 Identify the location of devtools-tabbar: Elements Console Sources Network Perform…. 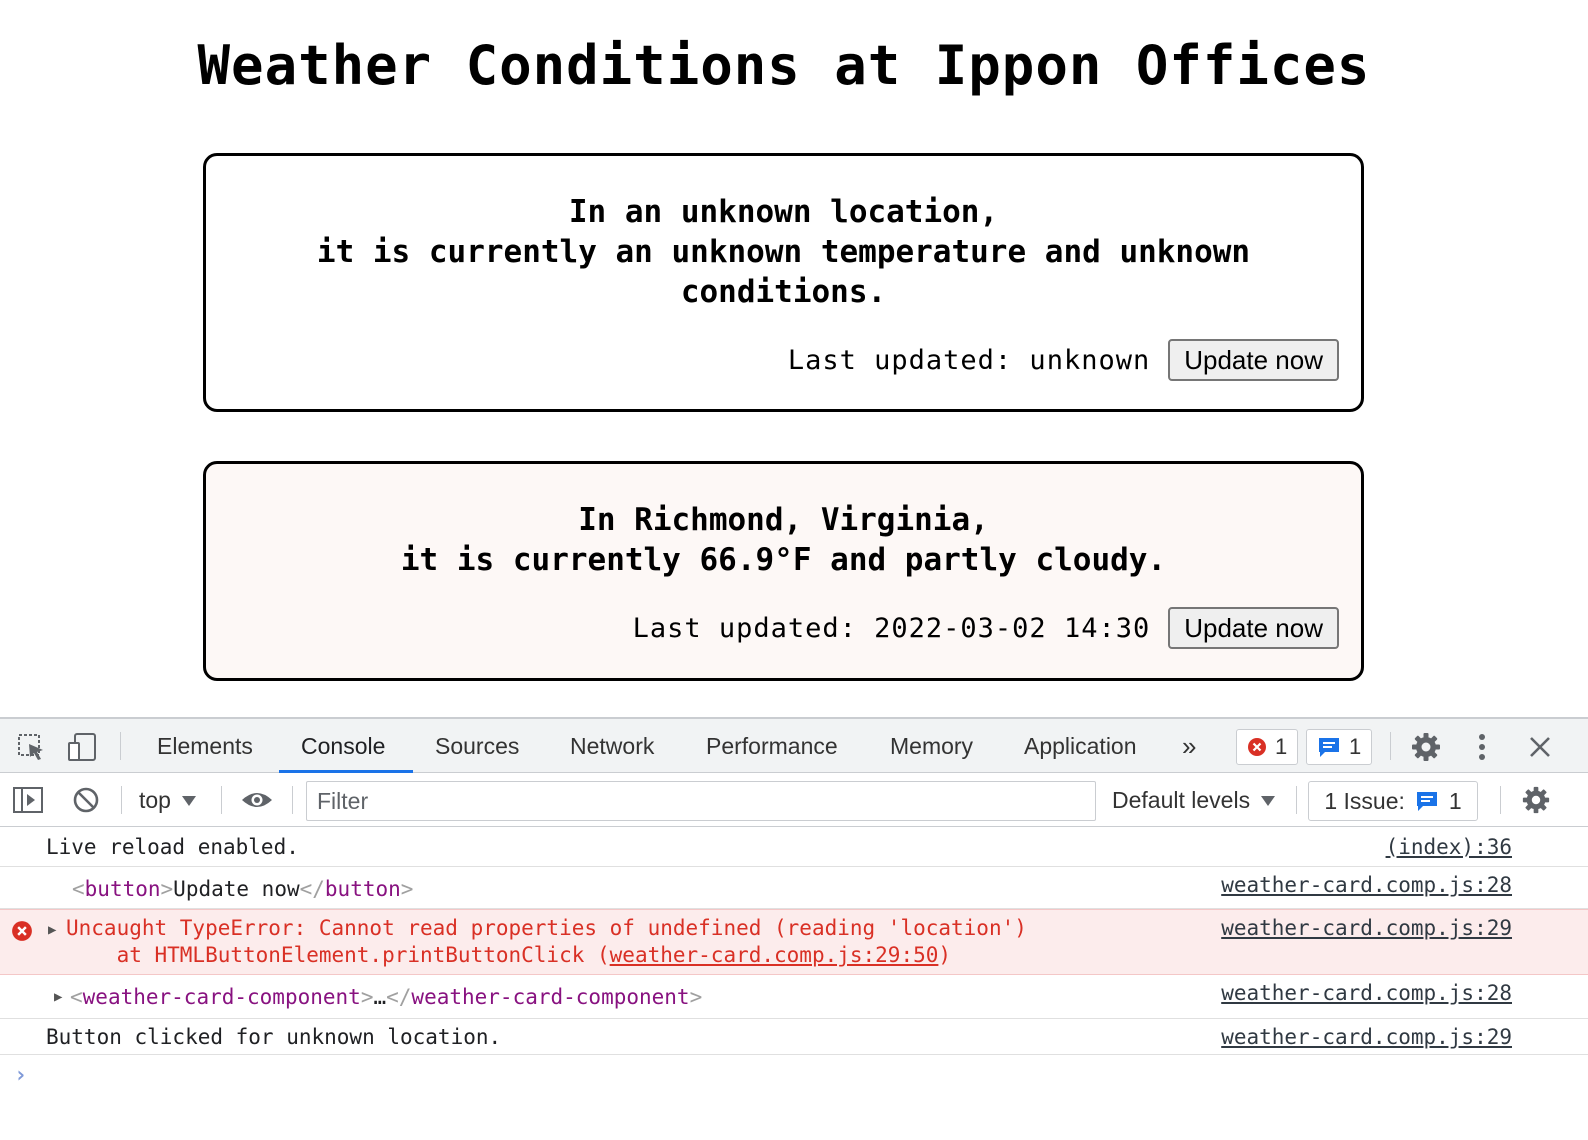
(794, 746).